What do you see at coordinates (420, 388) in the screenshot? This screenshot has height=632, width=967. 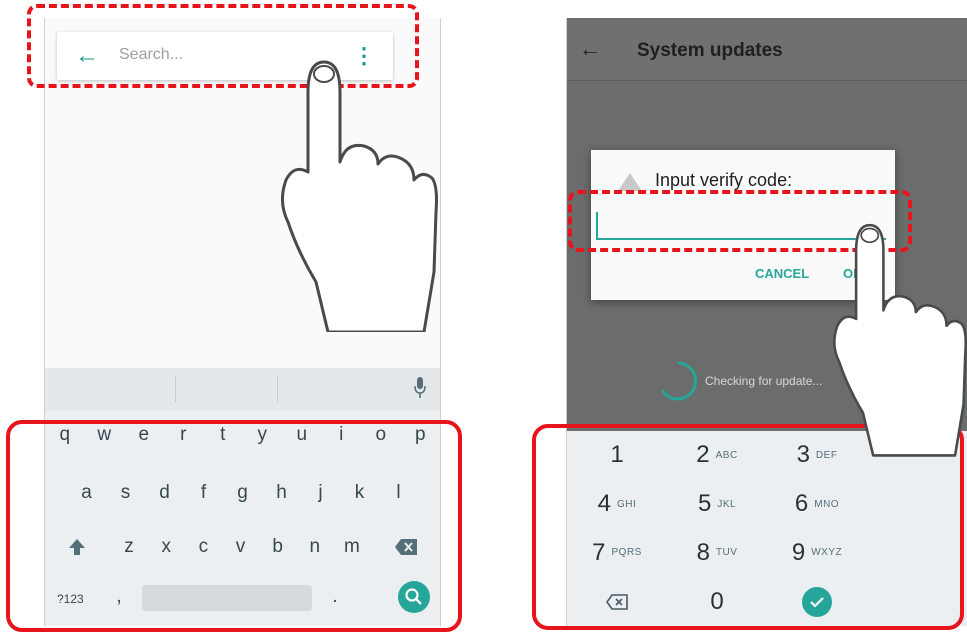 I see `mic-icon` at bounding box center [420, 388].